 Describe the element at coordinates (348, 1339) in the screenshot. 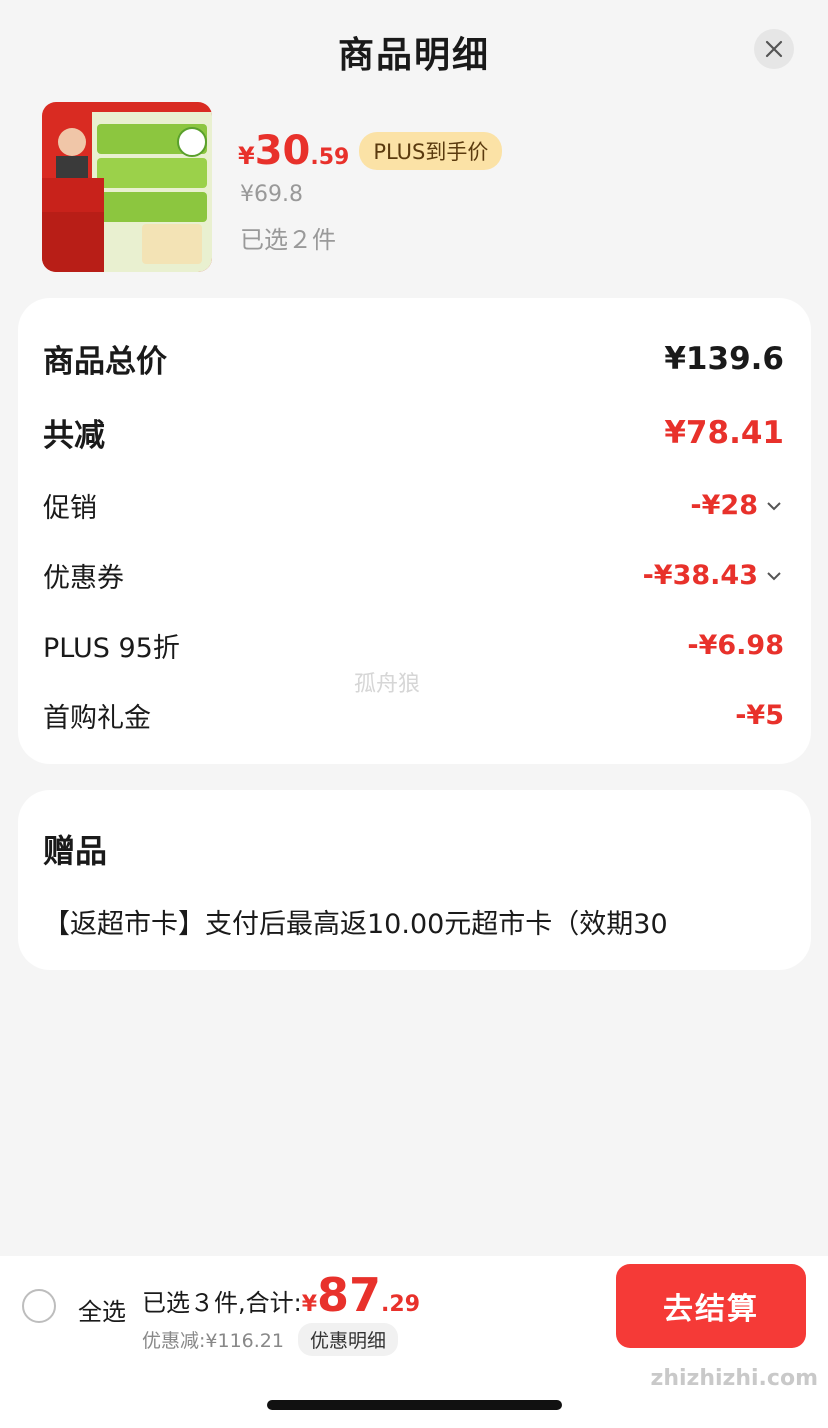

I see `discount-detail-button: 优惠明细` at that location.